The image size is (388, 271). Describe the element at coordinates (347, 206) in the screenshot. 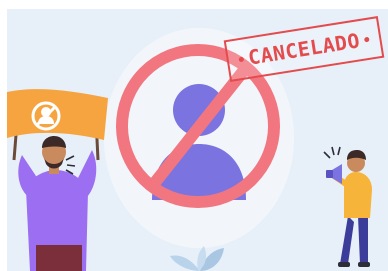

I see `right-protester` at that location.